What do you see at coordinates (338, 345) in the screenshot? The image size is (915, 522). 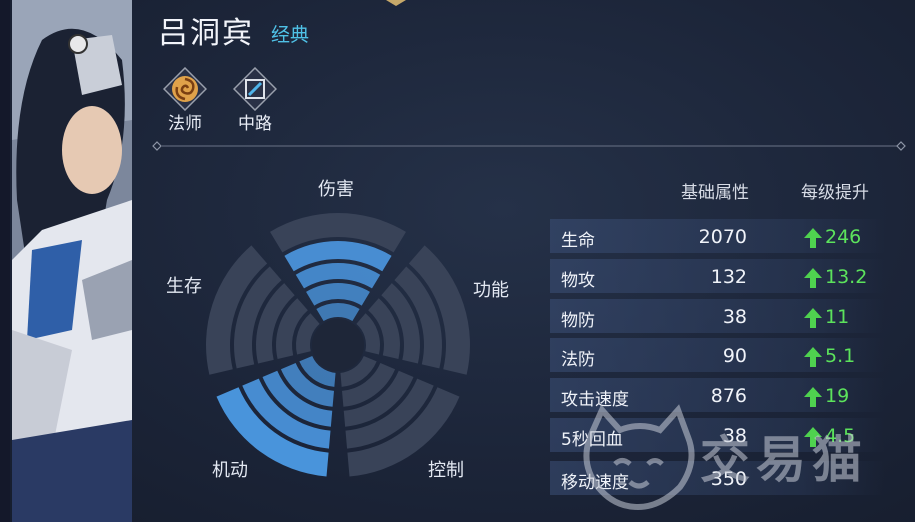 I see `wheel-center` at bounding box center [338, 345].